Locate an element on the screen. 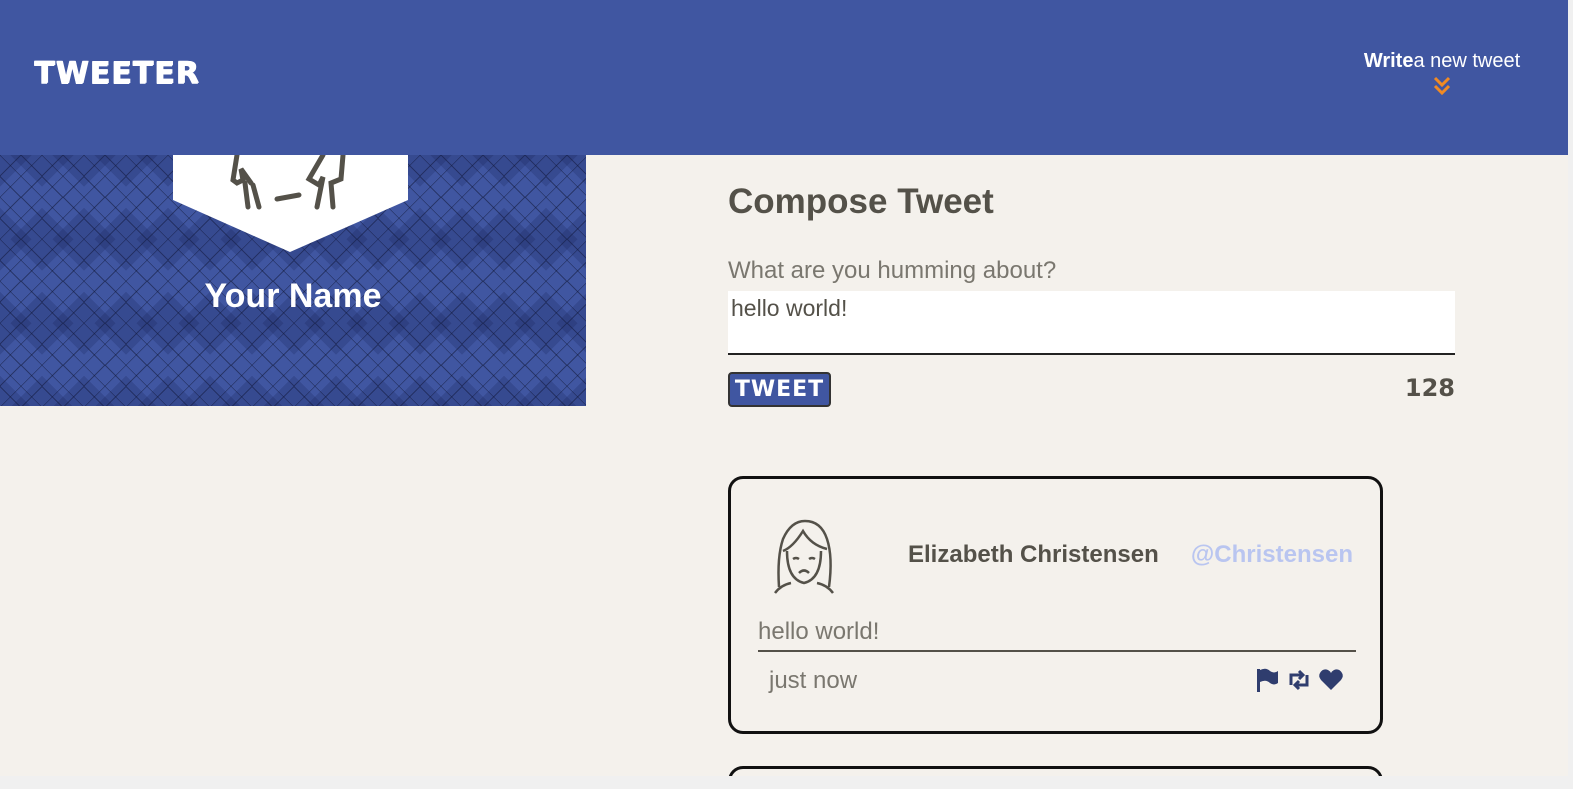 Image resolution: width=1573 pixels, height=789 pixels. compose-label: What are you humming about? is located at coordinates (892, 270).